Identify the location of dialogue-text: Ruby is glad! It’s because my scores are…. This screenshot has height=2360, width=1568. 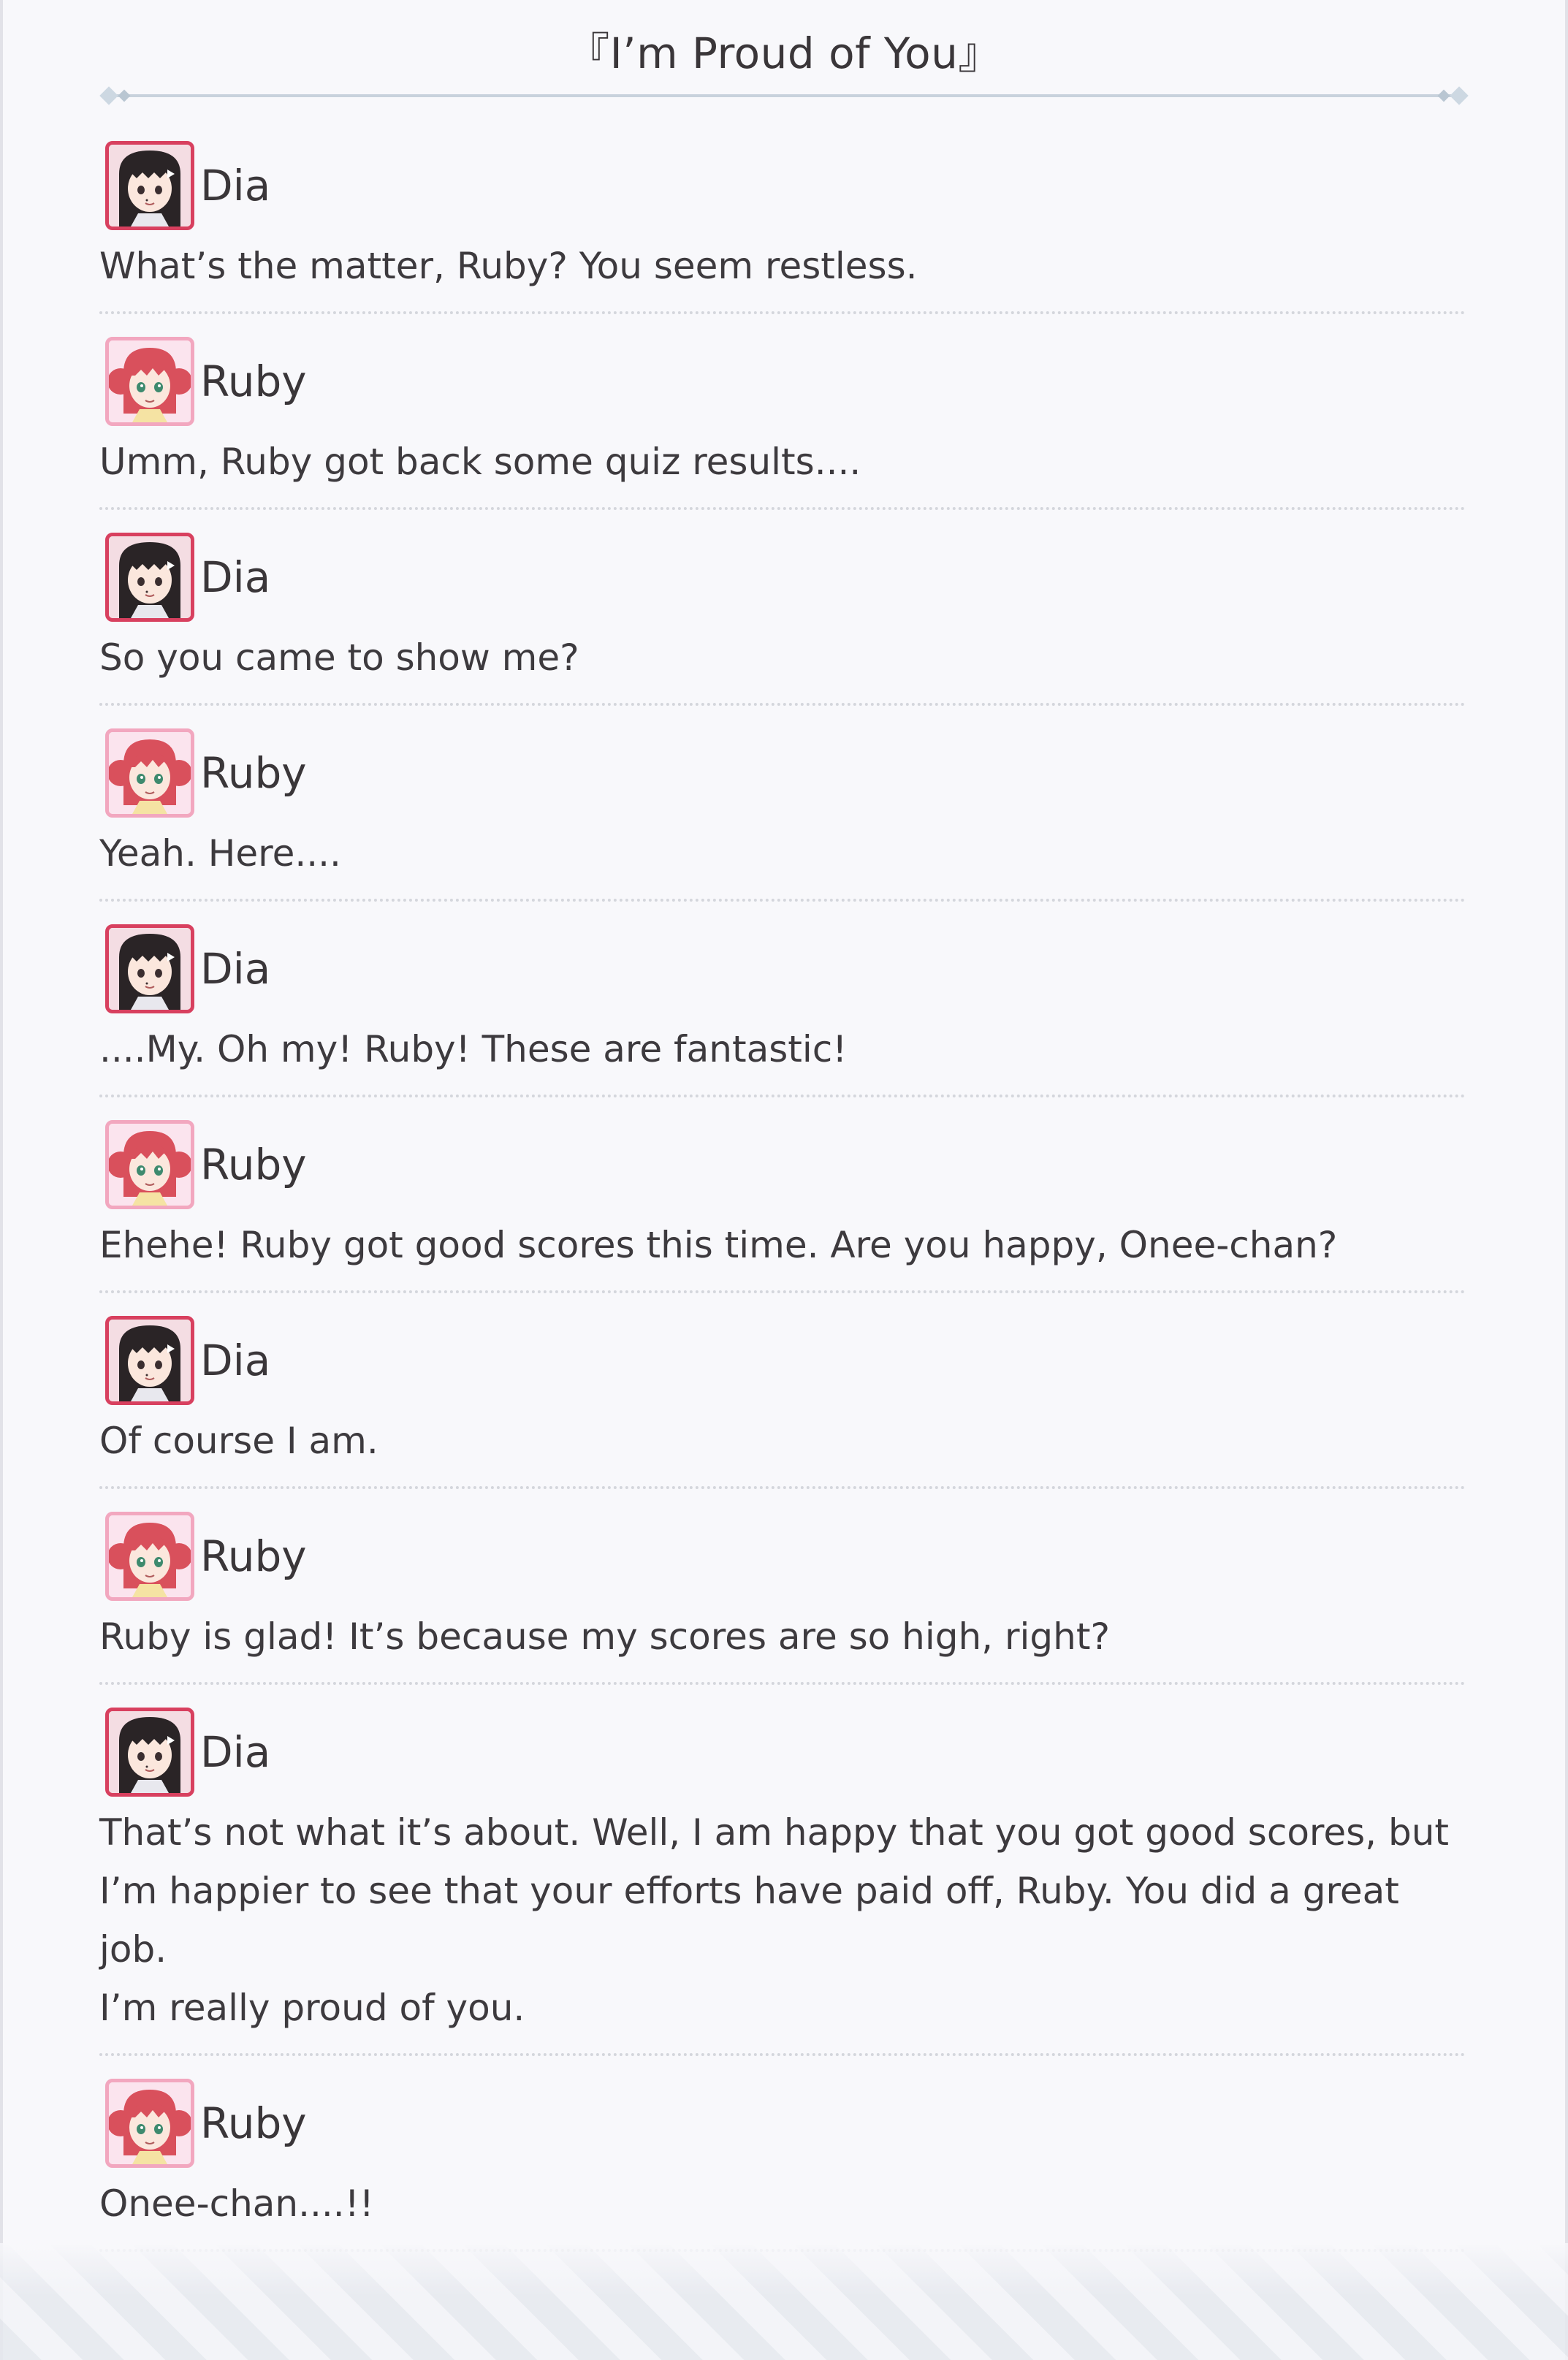
(604, 1636).